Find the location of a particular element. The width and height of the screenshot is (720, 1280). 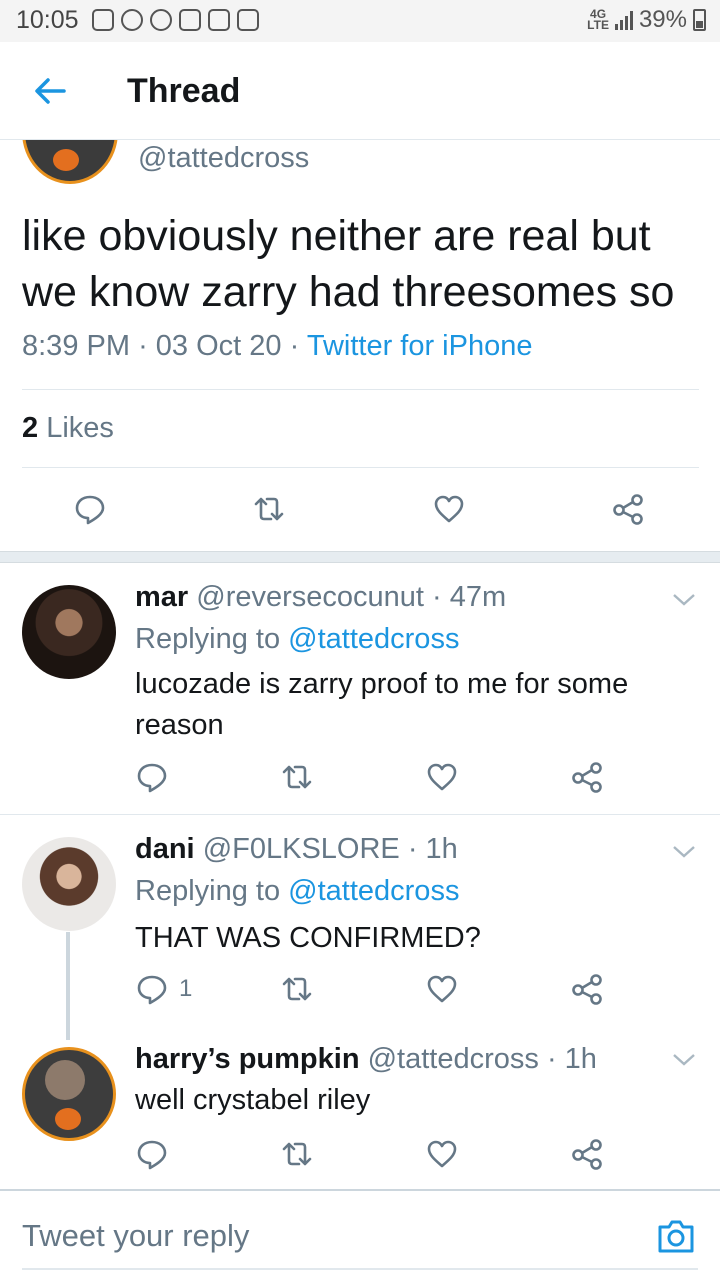

tweet-source-link: Twitter for iPhone is located at coordinates (420, 346).